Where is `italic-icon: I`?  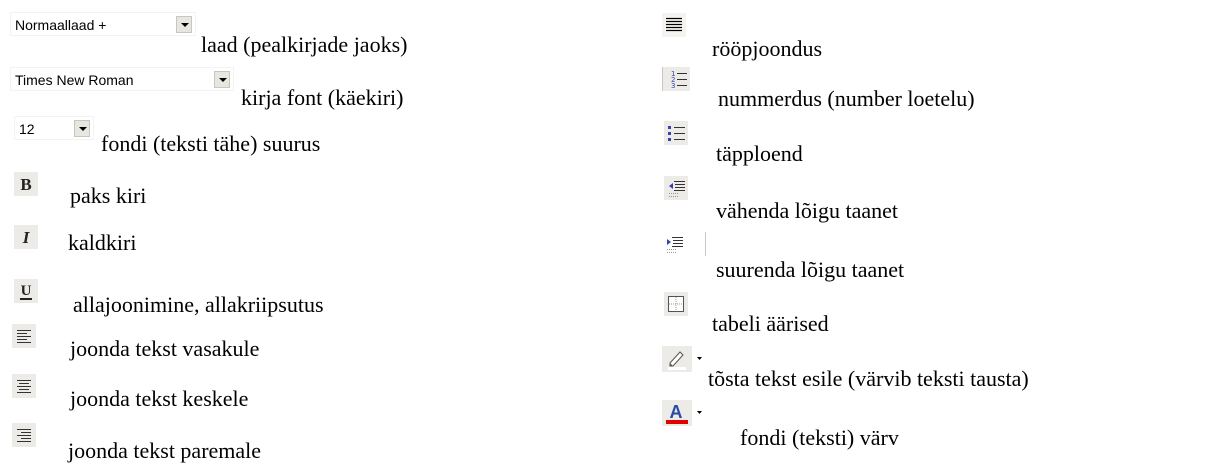 italic-icon: I is located at coordinates (26, 237).